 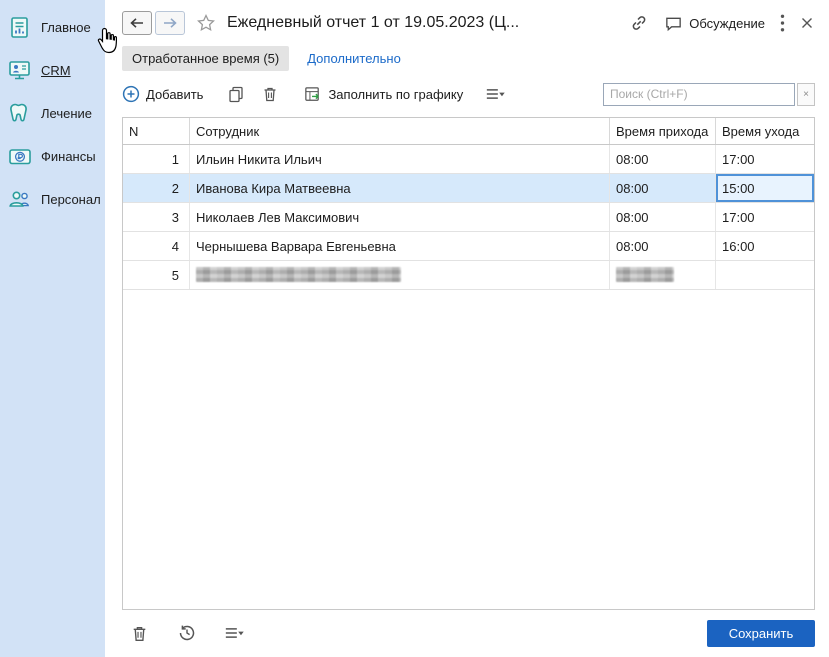 I want to click on cell-departure, so click(x=765, y=275).